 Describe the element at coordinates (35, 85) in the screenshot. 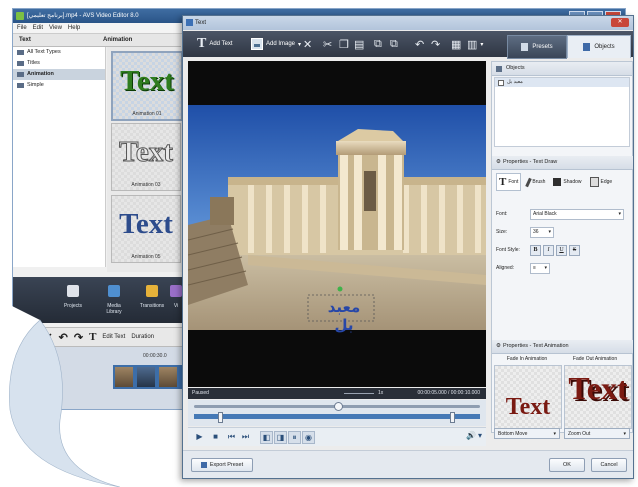

I see `tree-label: Simple` at that location.